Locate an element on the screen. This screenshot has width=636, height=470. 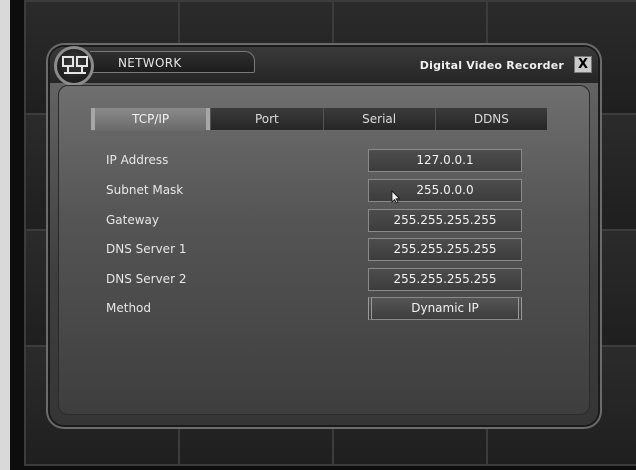
gateway-label: Gateway is located at coordinates (133, 220).